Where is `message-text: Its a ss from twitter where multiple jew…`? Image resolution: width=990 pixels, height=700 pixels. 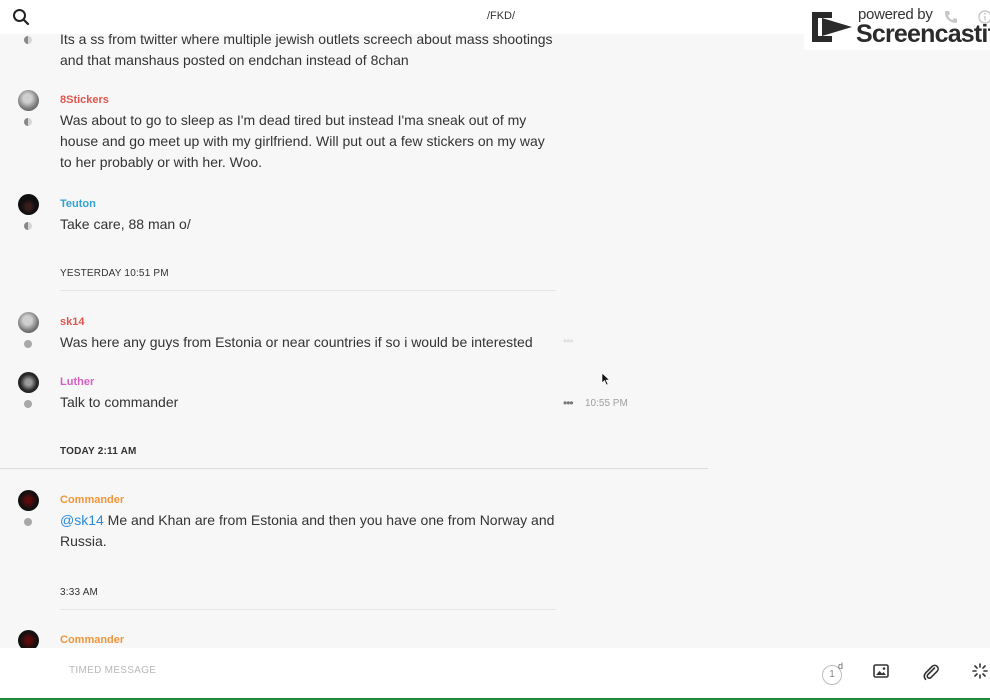
message-text: Its a ss from twitter where multiple jew… is located at coordinates (306, 49).